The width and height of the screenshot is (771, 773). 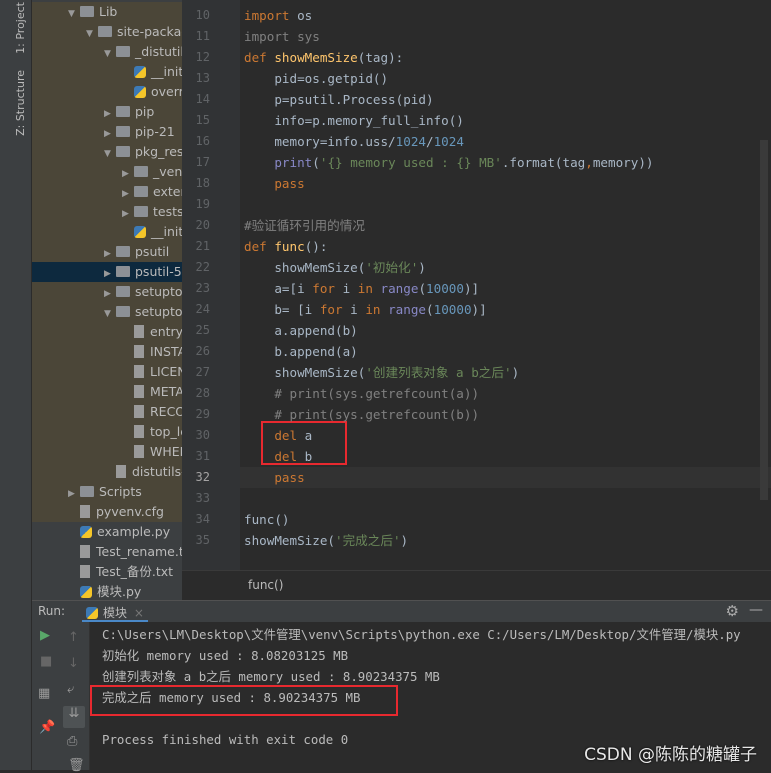 What do you see at coordinates (107, 412) in the screenshot?
I see `tree-item: RECORD` at bounding box center [107, 412].